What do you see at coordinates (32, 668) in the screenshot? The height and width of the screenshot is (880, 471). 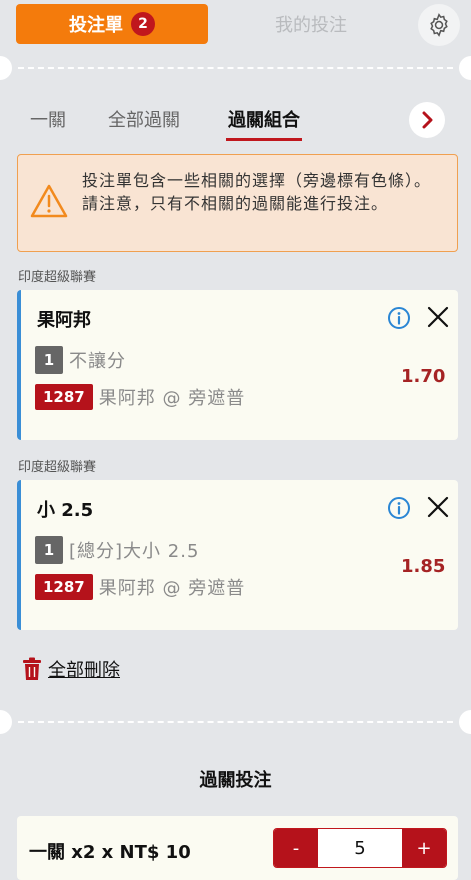 I see `trash-icon` at bounding box center [32, 668].